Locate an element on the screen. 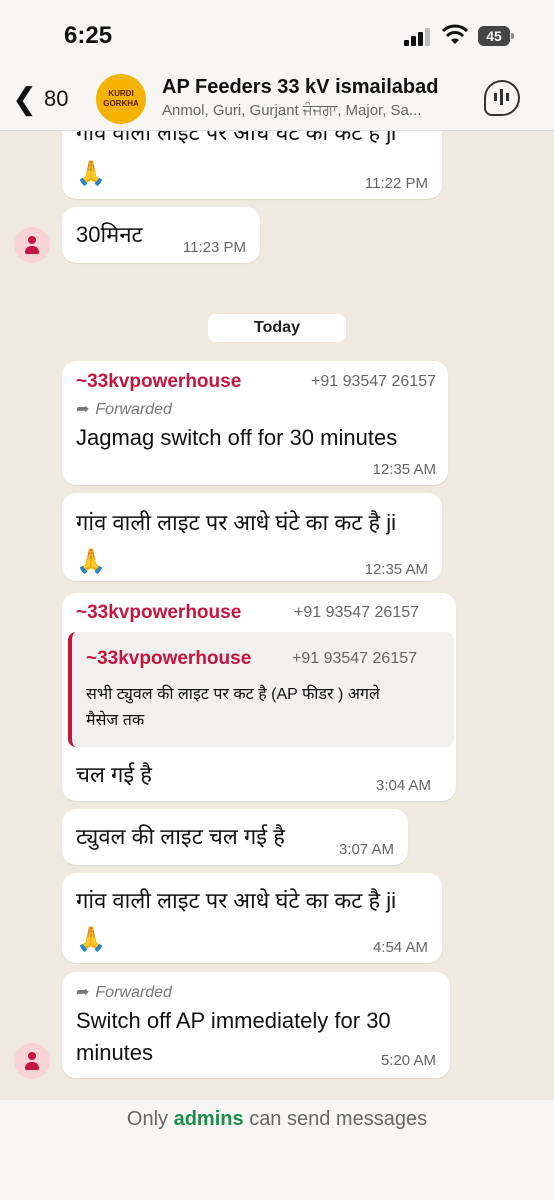 Image resolution: width=554 pixels, height=1200 pixels. message-time: 5:20 AM is located at coordinates (408, 1060).